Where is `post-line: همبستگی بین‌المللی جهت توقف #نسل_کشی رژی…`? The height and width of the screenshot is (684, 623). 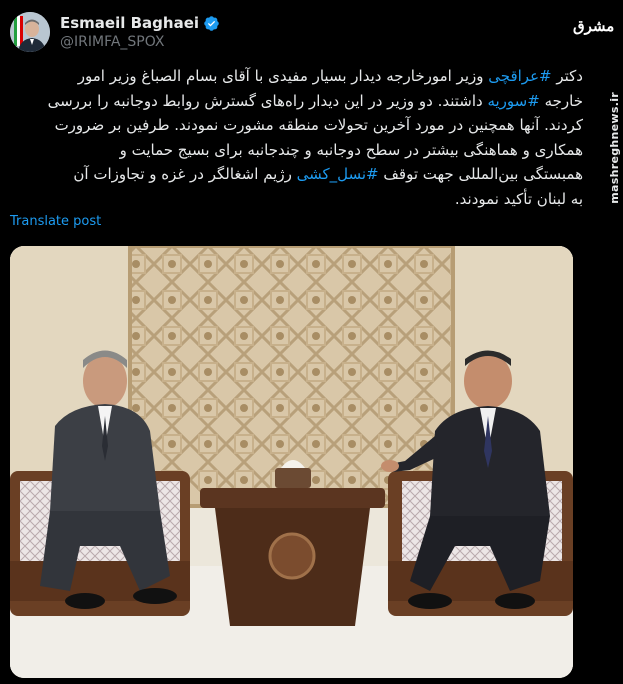
post-line: همبستگی بین‌المللی جهت توقف #نسل_کشی رژی… is located at coordinates (328, 174).